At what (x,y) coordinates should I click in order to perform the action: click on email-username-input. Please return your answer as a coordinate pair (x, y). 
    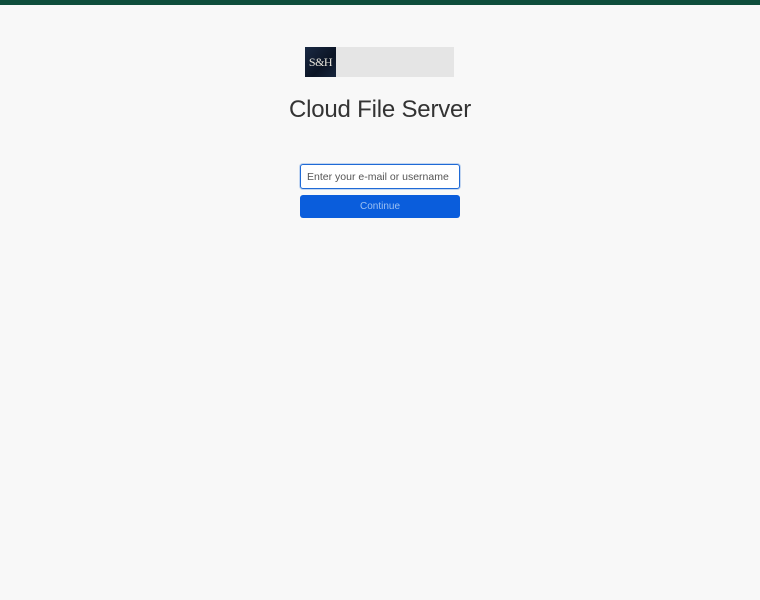
    Looking at the image, I should click on (380, 176).